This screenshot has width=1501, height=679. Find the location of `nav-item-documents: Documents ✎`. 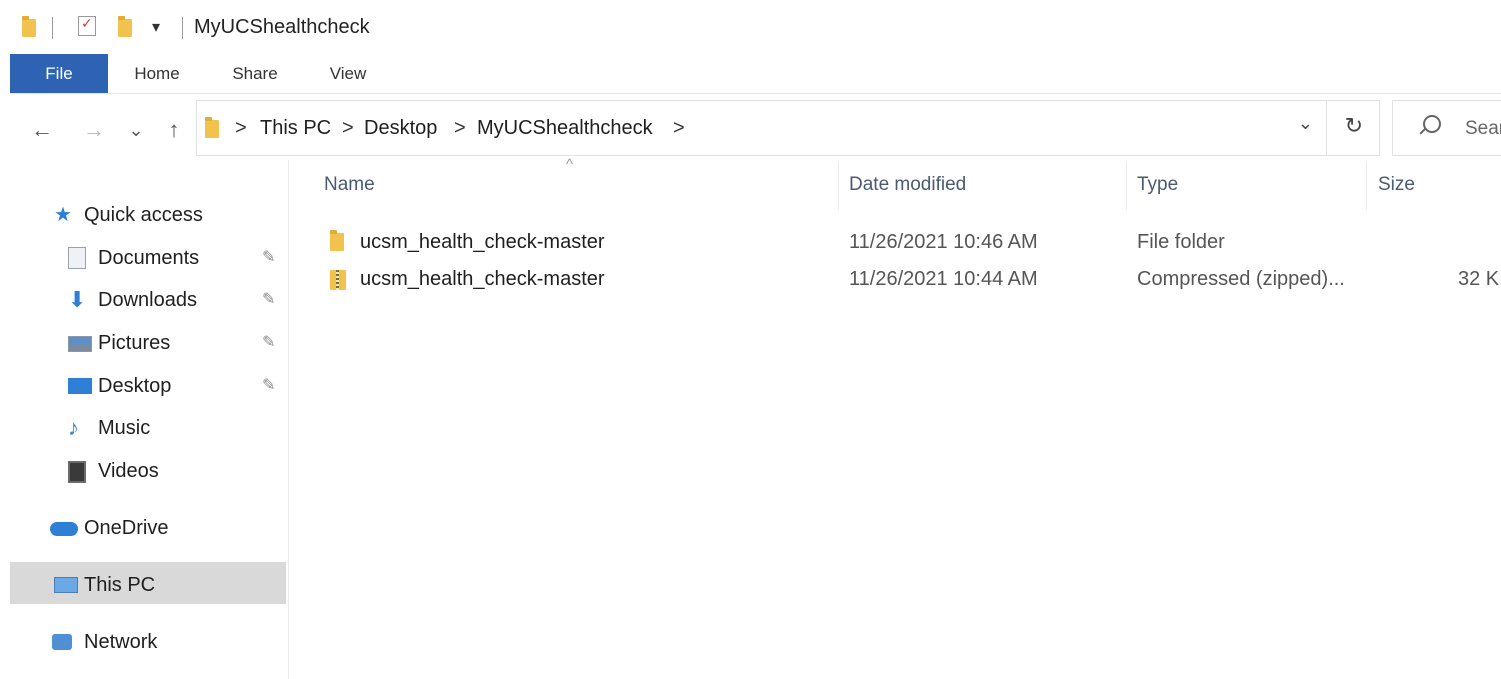

nav-item-documents: Documents ✎ is located at coordinates (178, 258).